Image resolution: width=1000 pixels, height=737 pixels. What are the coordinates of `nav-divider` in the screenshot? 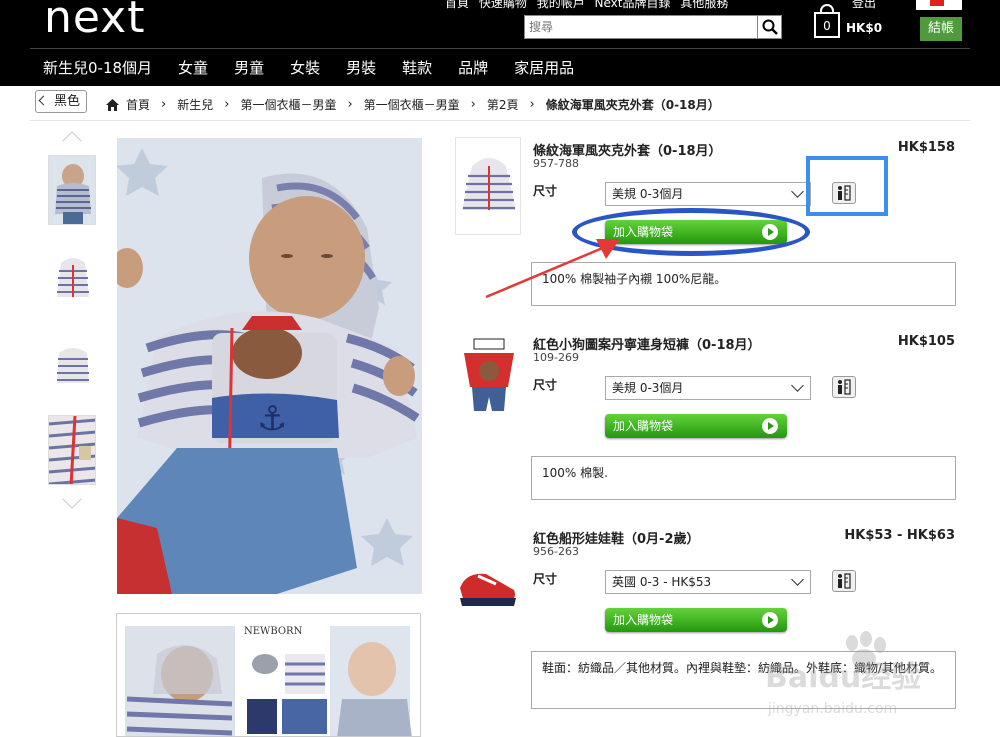 It's located at (500, 48).